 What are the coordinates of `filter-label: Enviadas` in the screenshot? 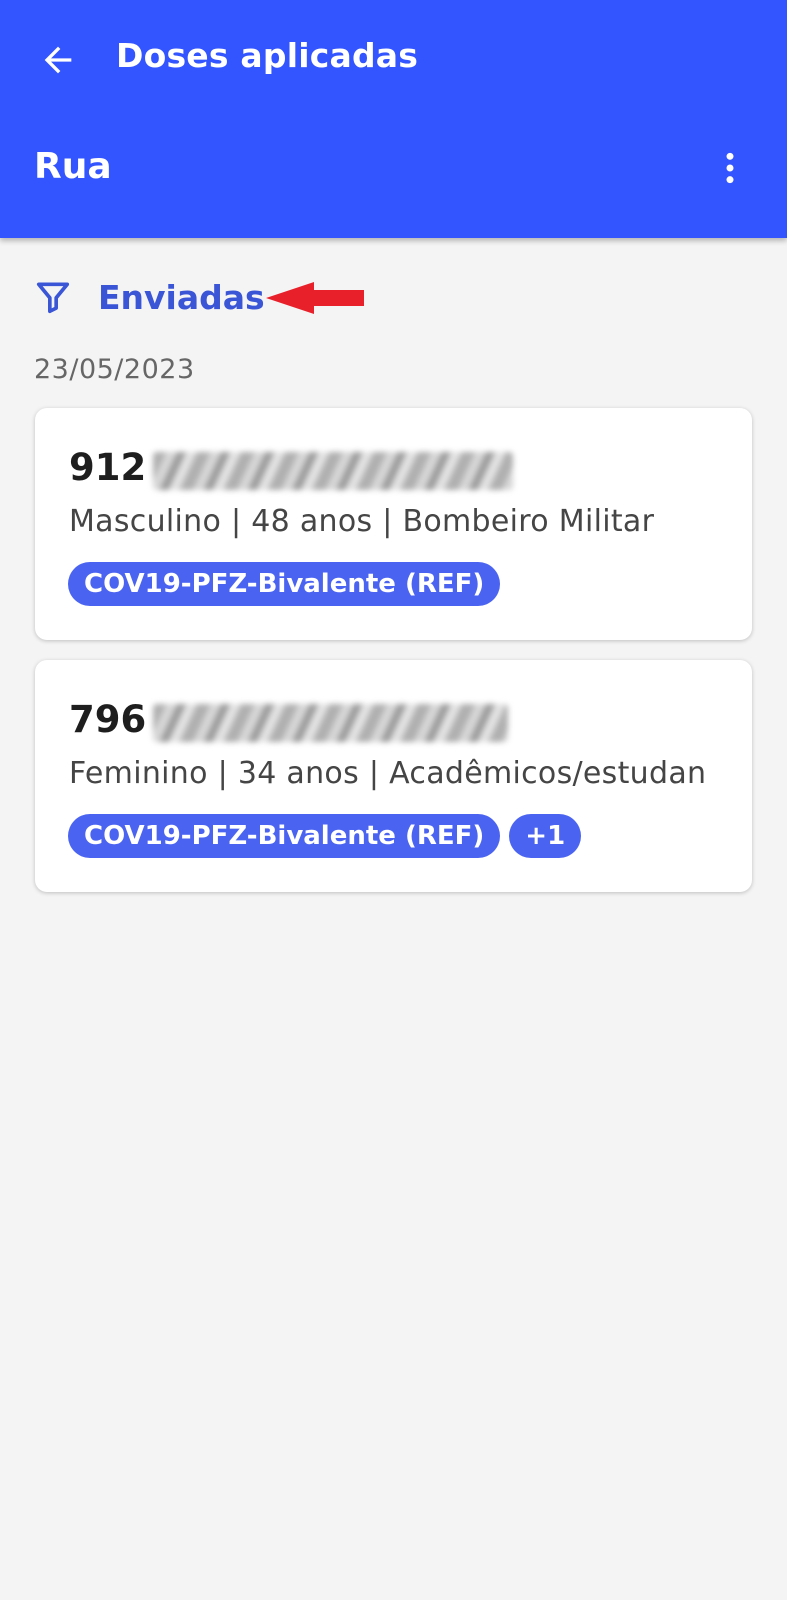 It's located at (181, 297).